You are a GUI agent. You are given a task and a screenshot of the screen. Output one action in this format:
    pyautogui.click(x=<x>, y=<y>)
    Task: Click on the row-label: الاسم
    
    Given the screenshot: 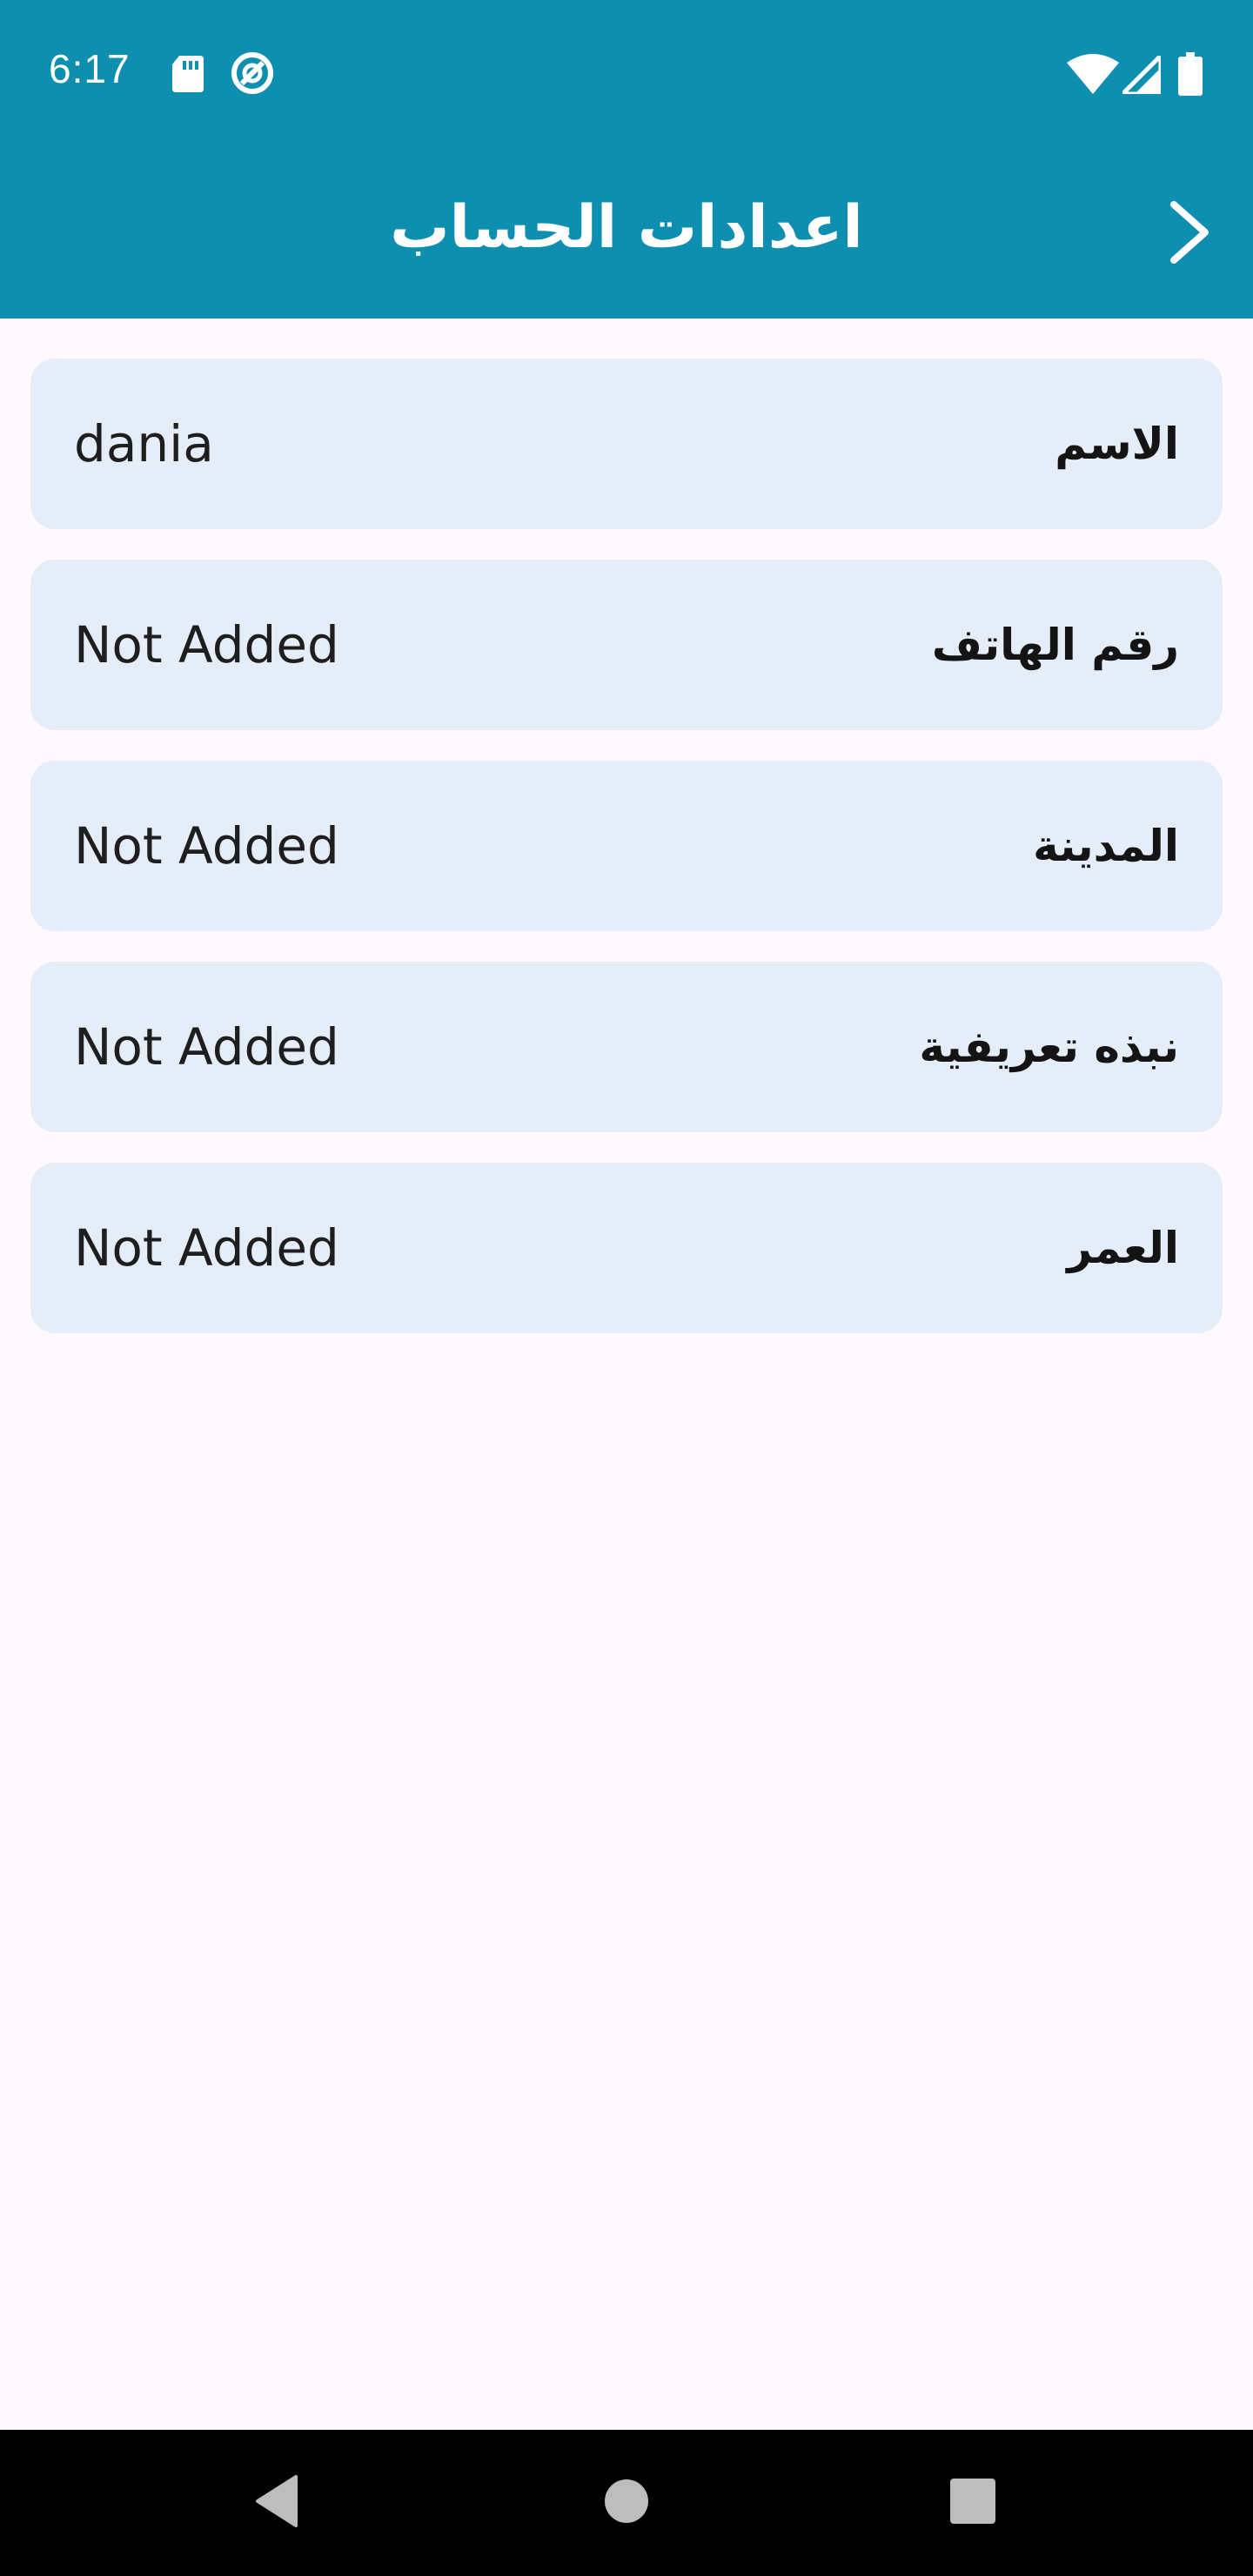 What is the action you would take?
    pyautogui.click(x=1117, y=444)
    